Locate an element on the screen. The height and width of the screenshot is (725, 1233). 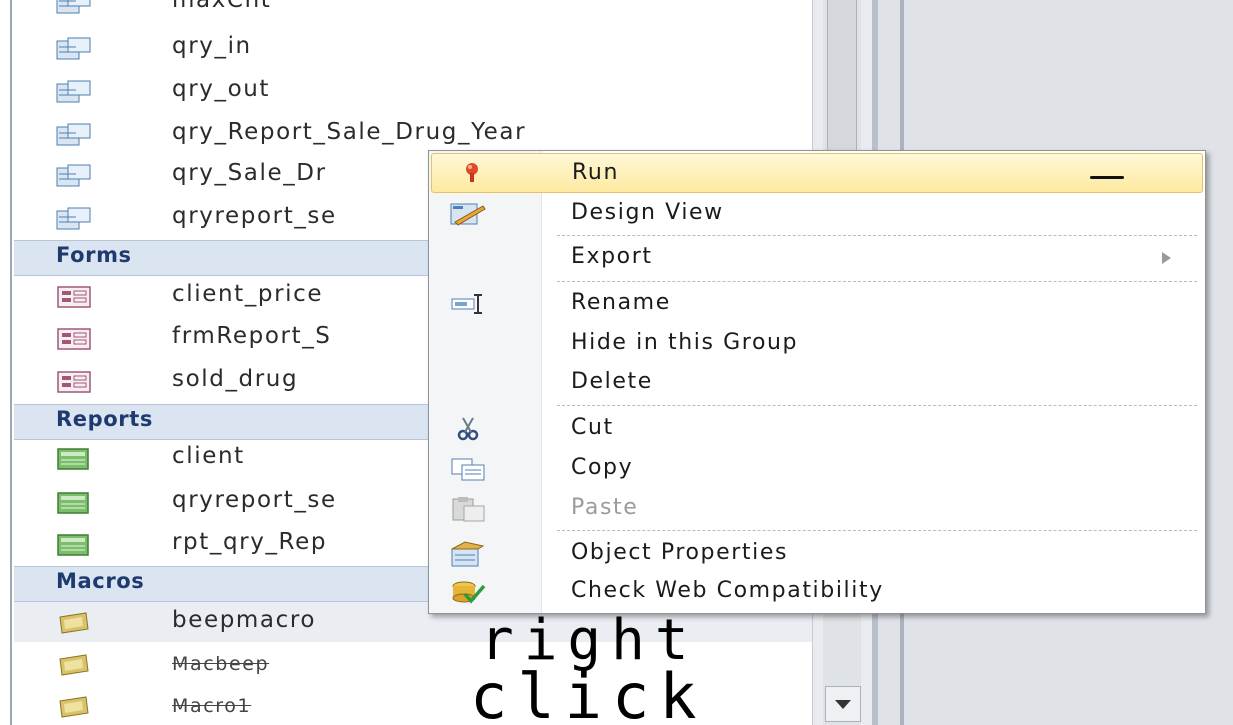
copy-icon is located at coordinates (468, 469).